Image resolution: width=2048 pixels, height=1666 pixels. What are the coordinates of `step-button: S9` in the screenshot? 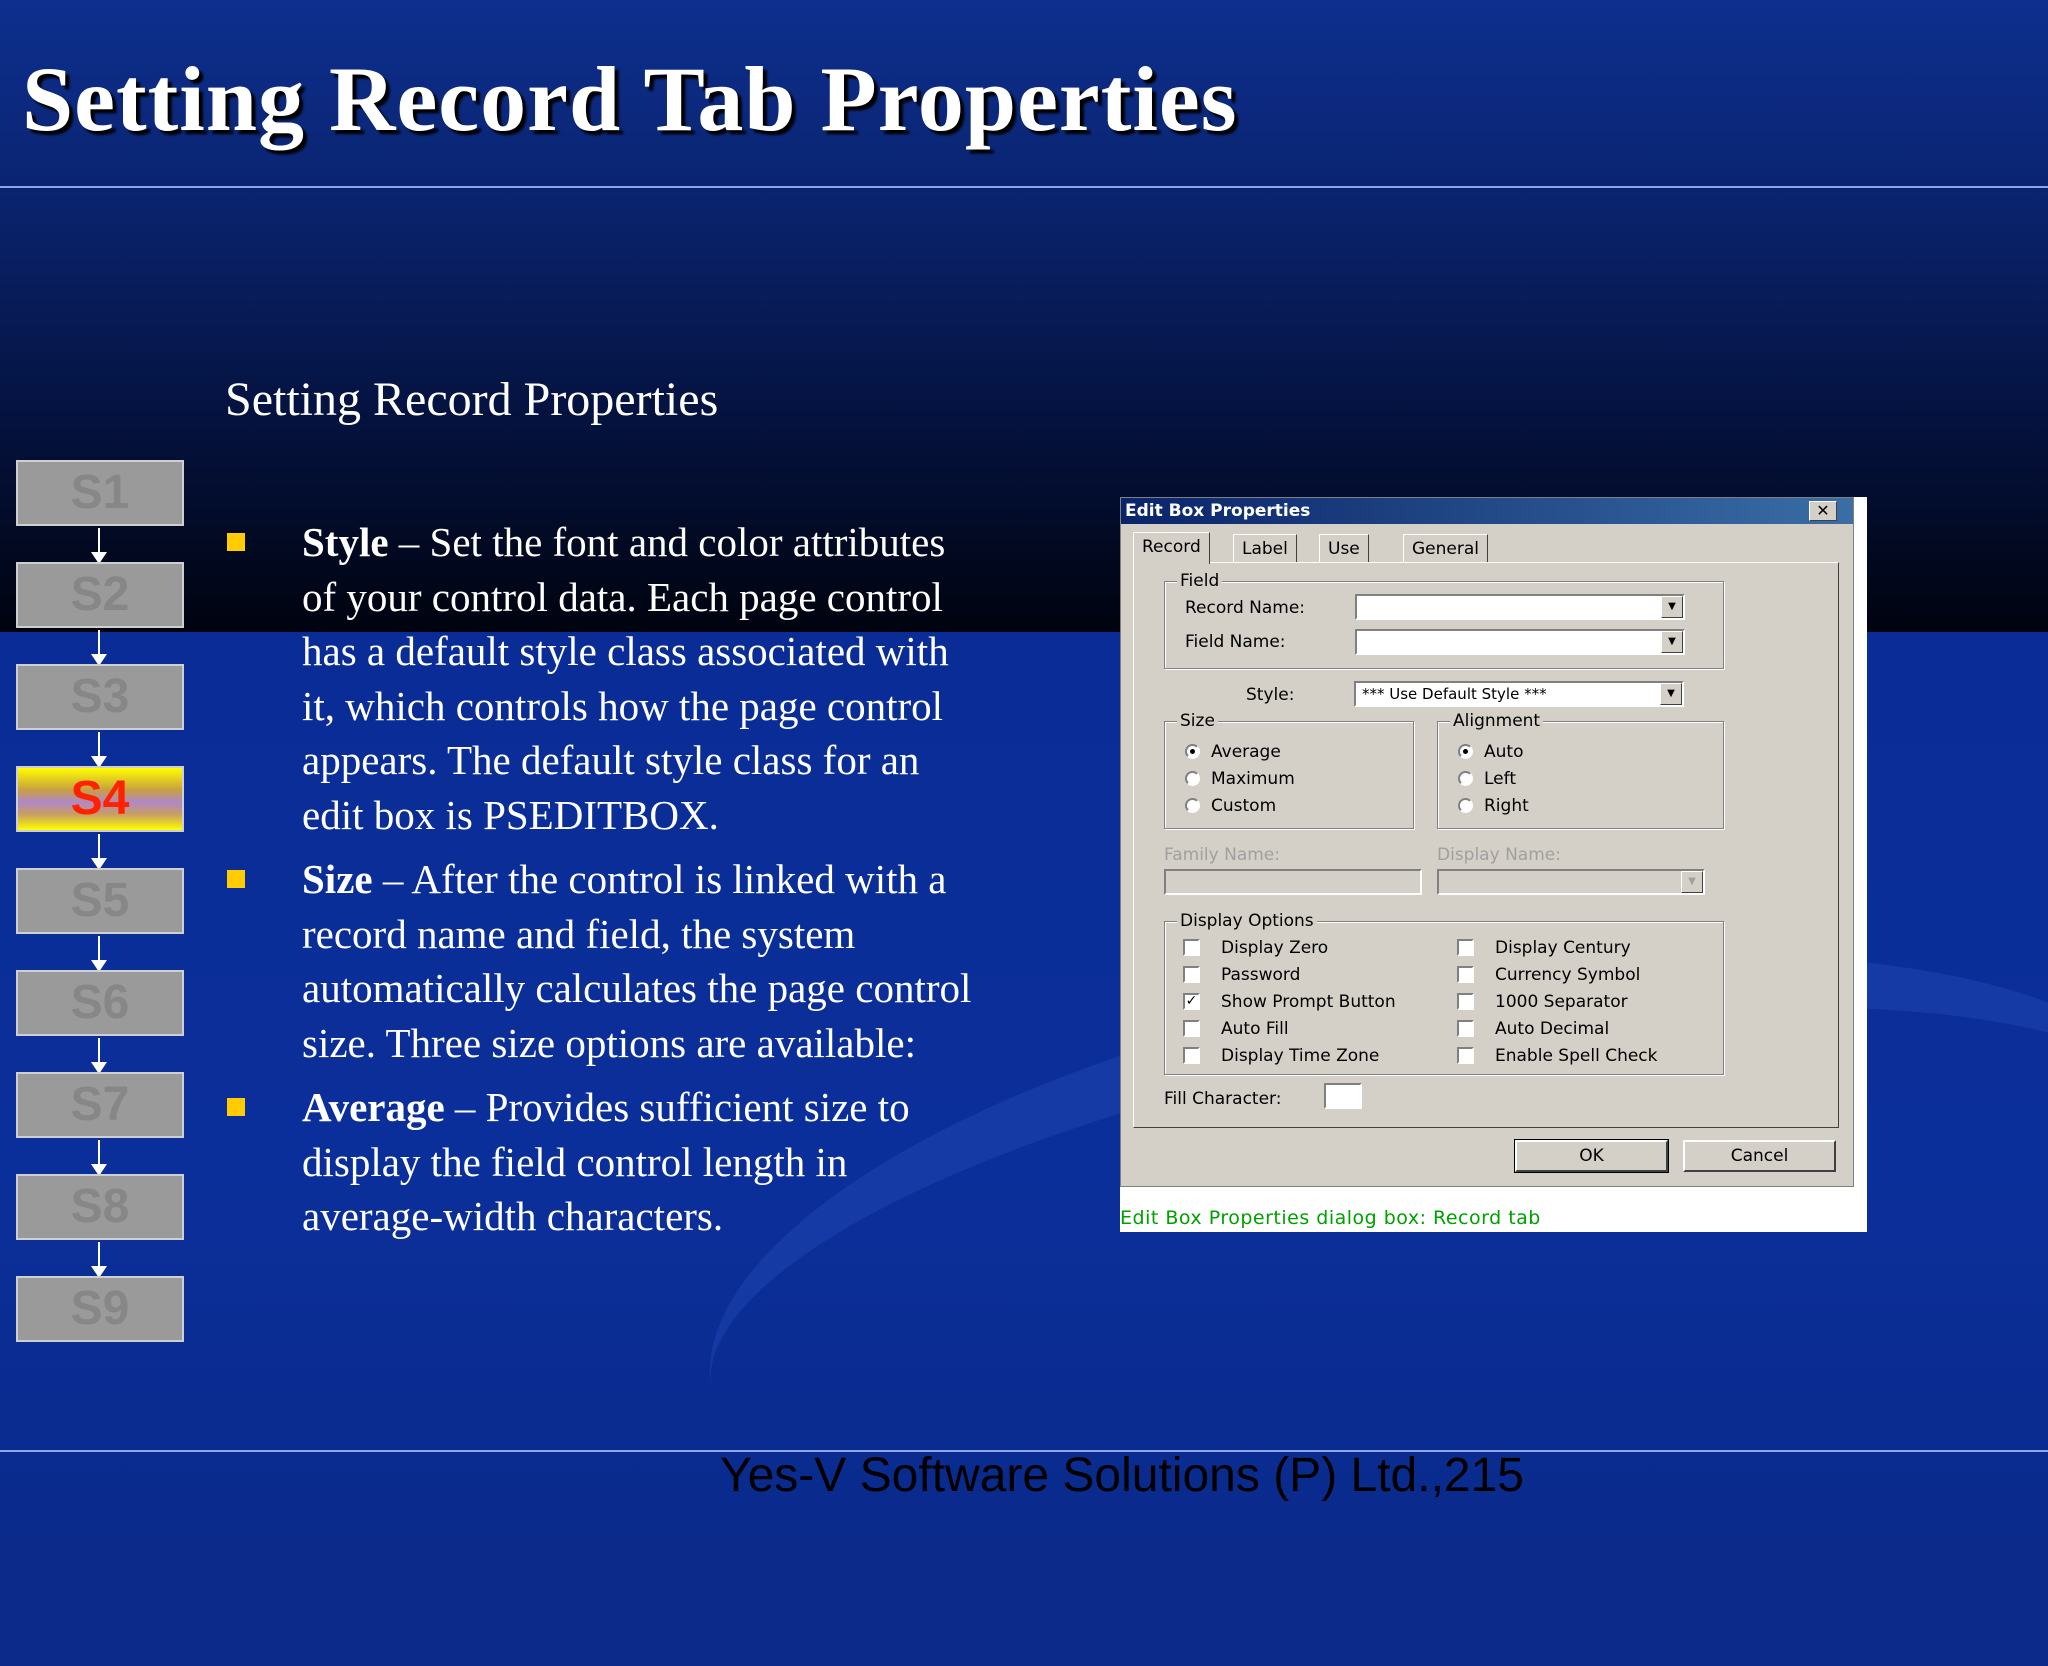 It's located at (100, 1309).